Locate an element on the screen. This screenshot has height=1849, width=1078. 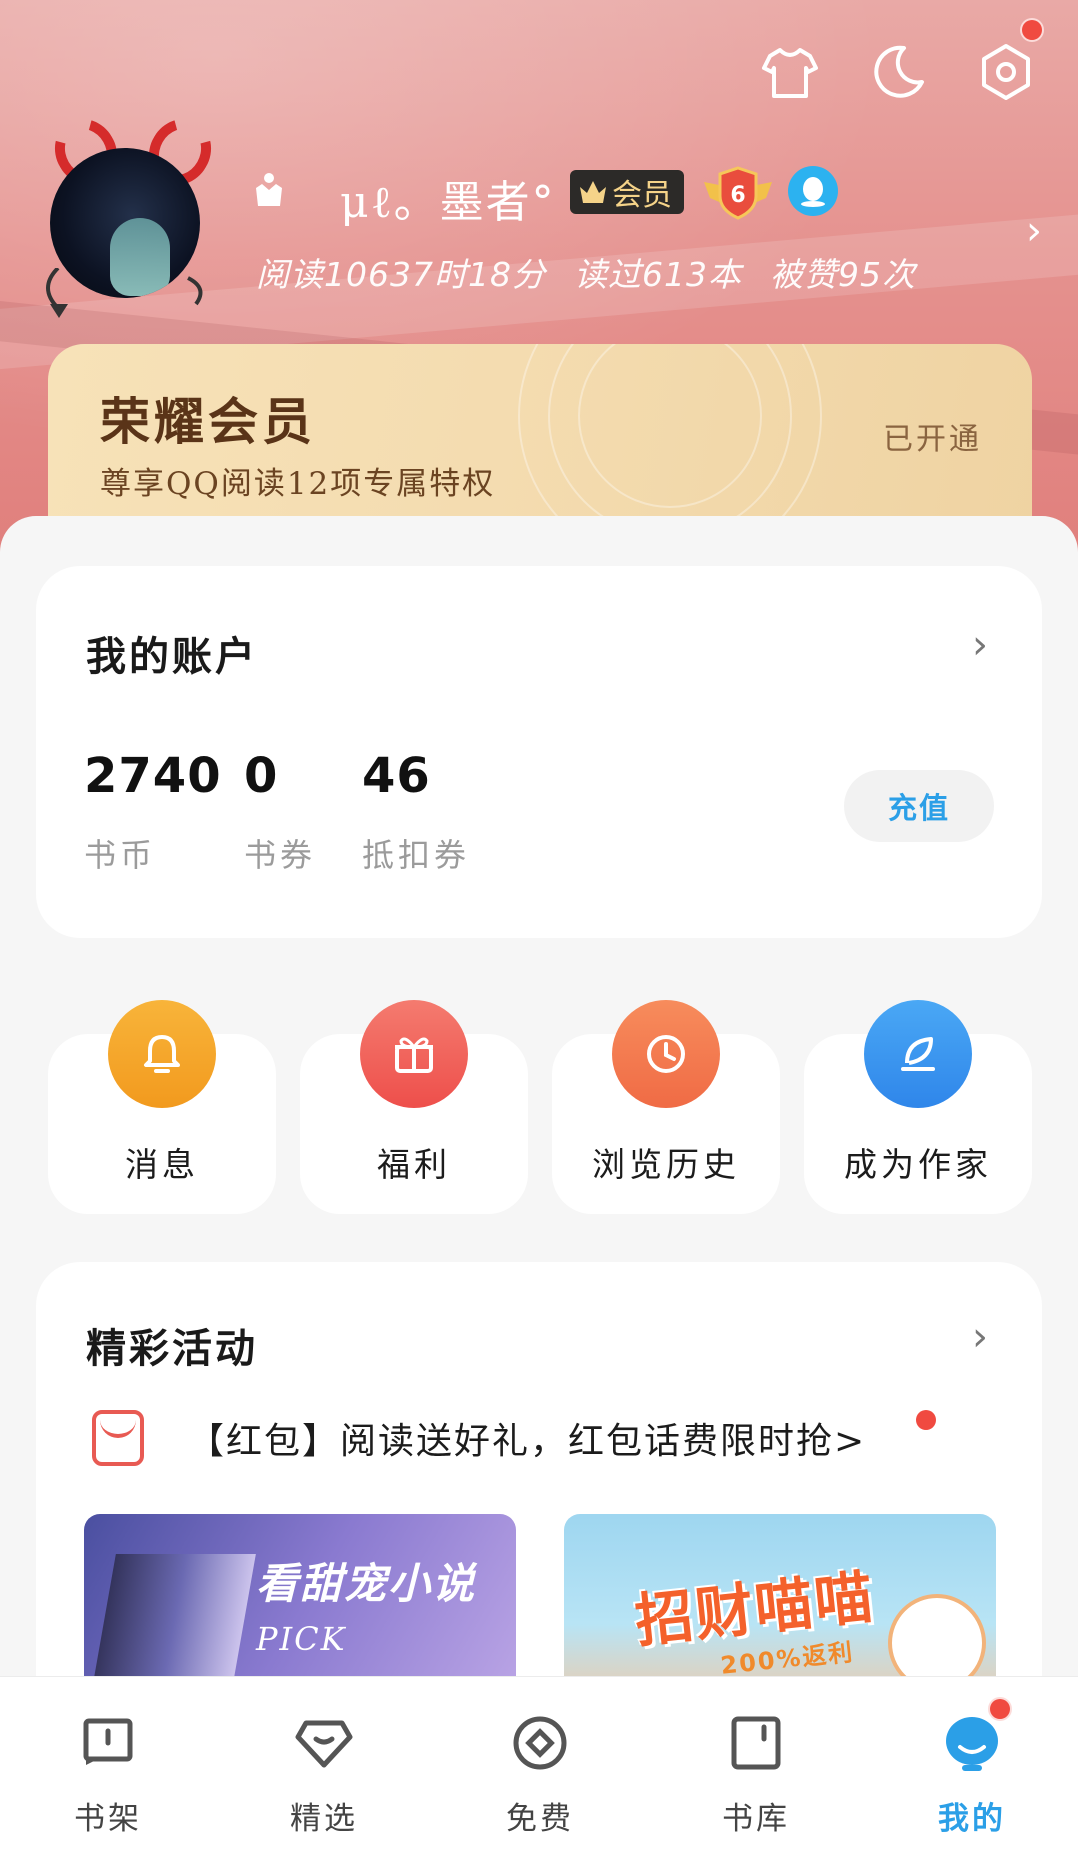
qq-penguin-icon is located at coordinates (813, 191).